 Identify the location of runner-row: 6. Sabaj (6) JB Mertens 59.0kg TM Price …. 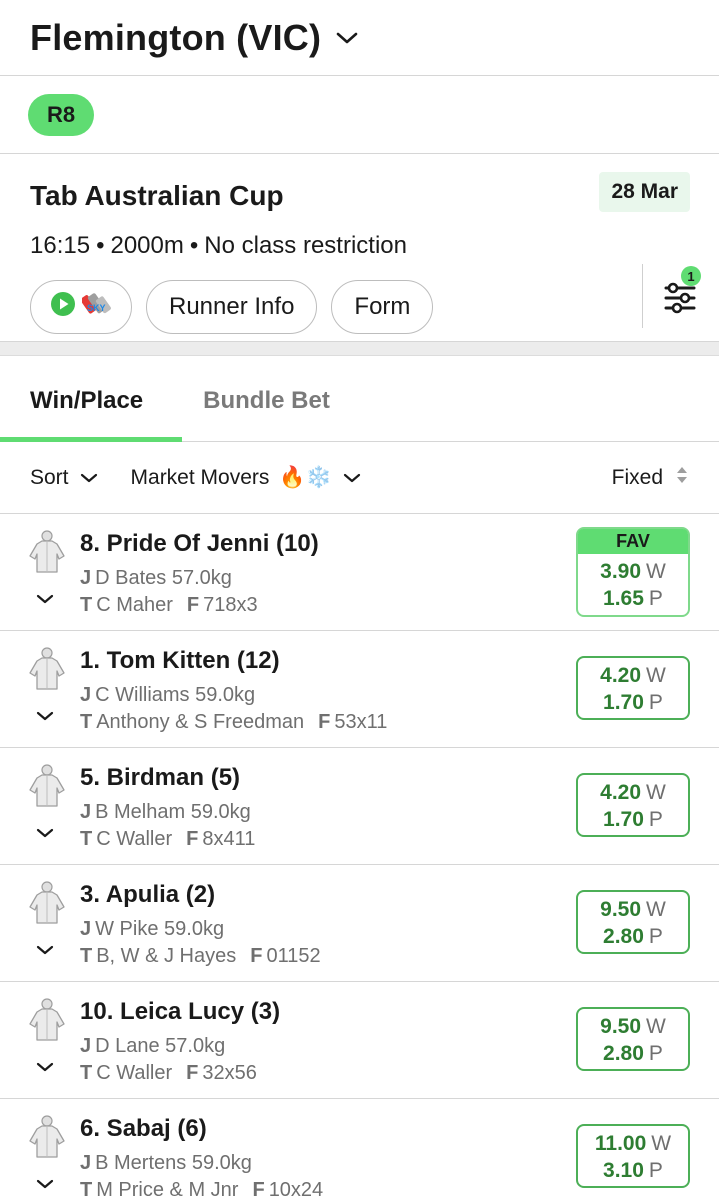
(359, 1149).